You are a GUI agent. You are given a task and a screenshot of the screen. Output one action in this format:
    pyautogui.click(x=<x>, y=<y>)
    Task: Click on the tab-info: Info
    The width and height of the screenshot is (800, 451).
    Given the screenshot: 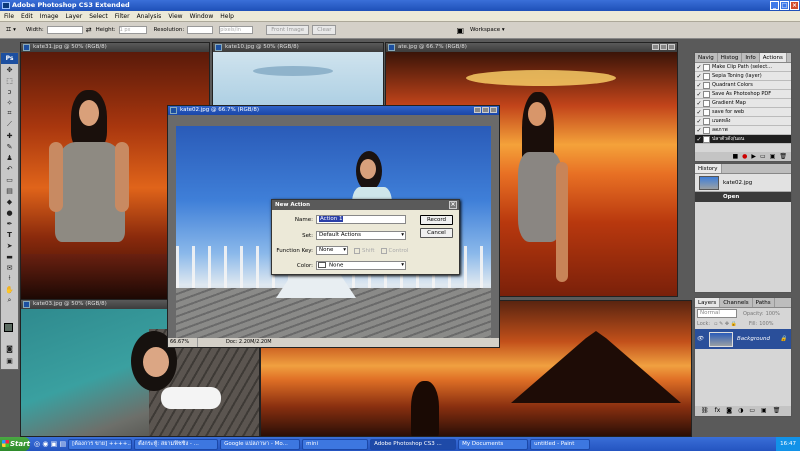 What is the action you would take?
    pyautogui.click(x=751, y=57)
    